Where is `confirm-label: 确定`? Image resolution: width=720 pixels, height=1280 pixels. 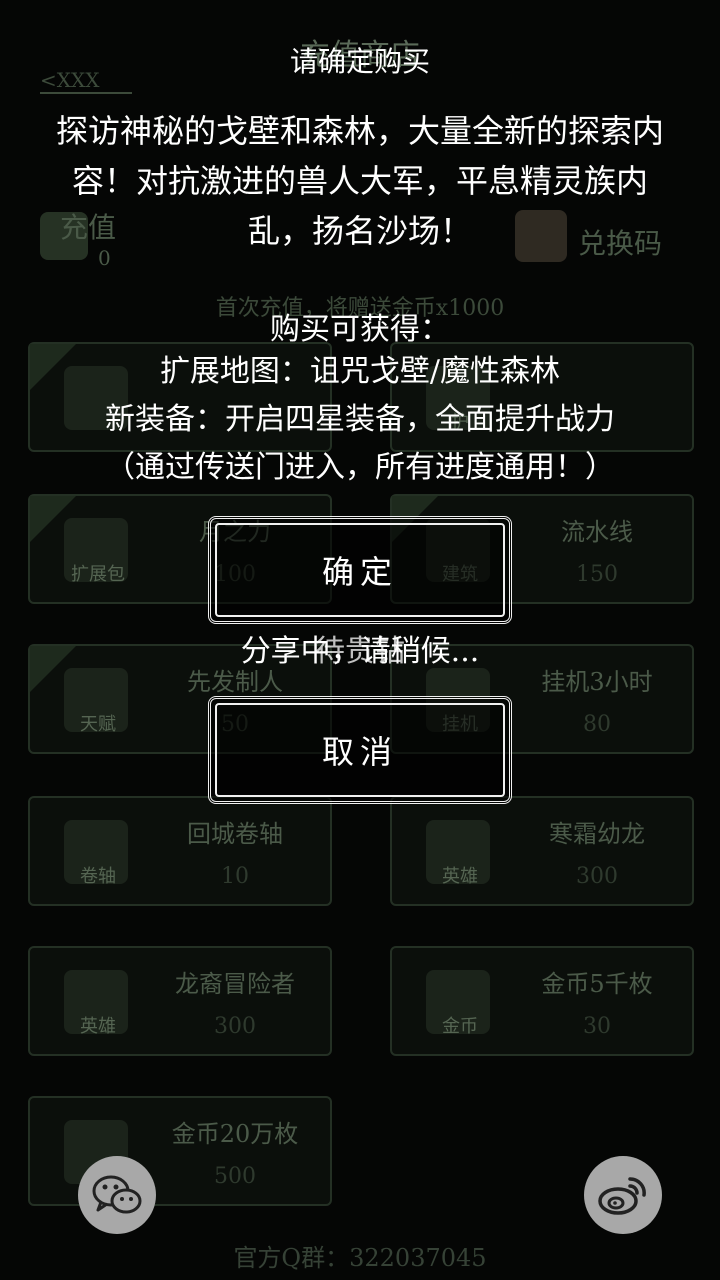 confirm-label: 确定 is located at coordinates (359, 572).